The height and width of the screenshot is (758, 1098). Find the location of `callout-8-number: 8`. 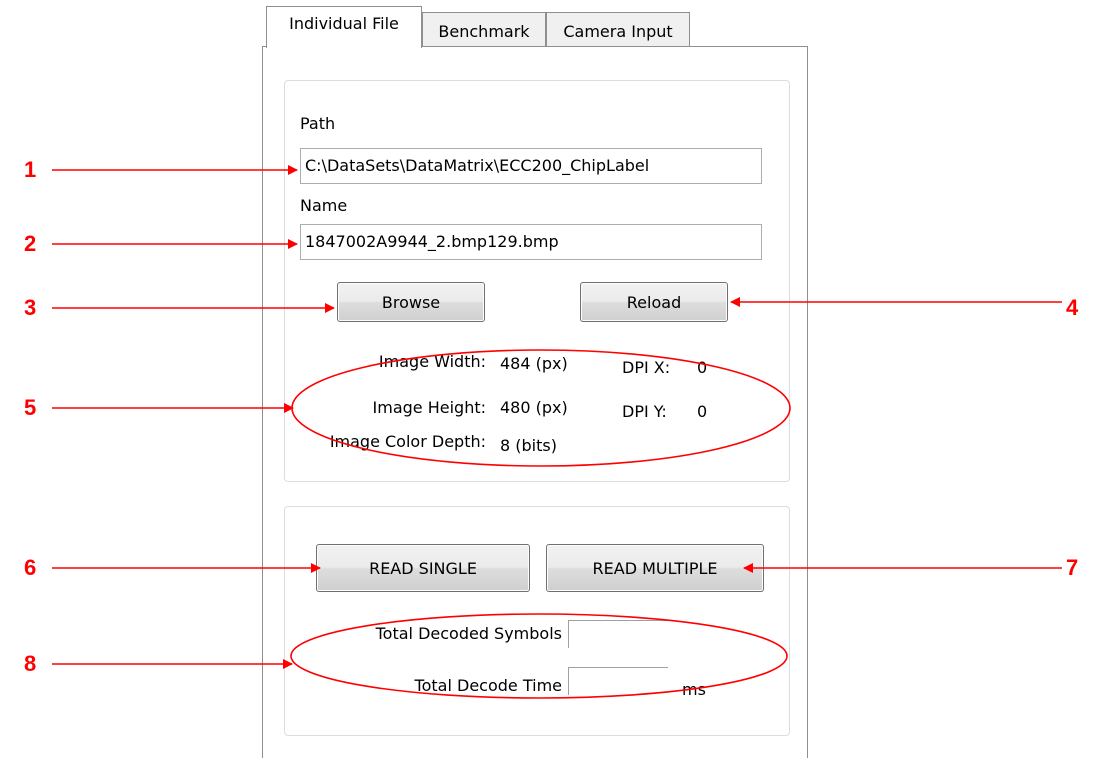

callout-8-number: 8 is located at coordinates (30, 663).